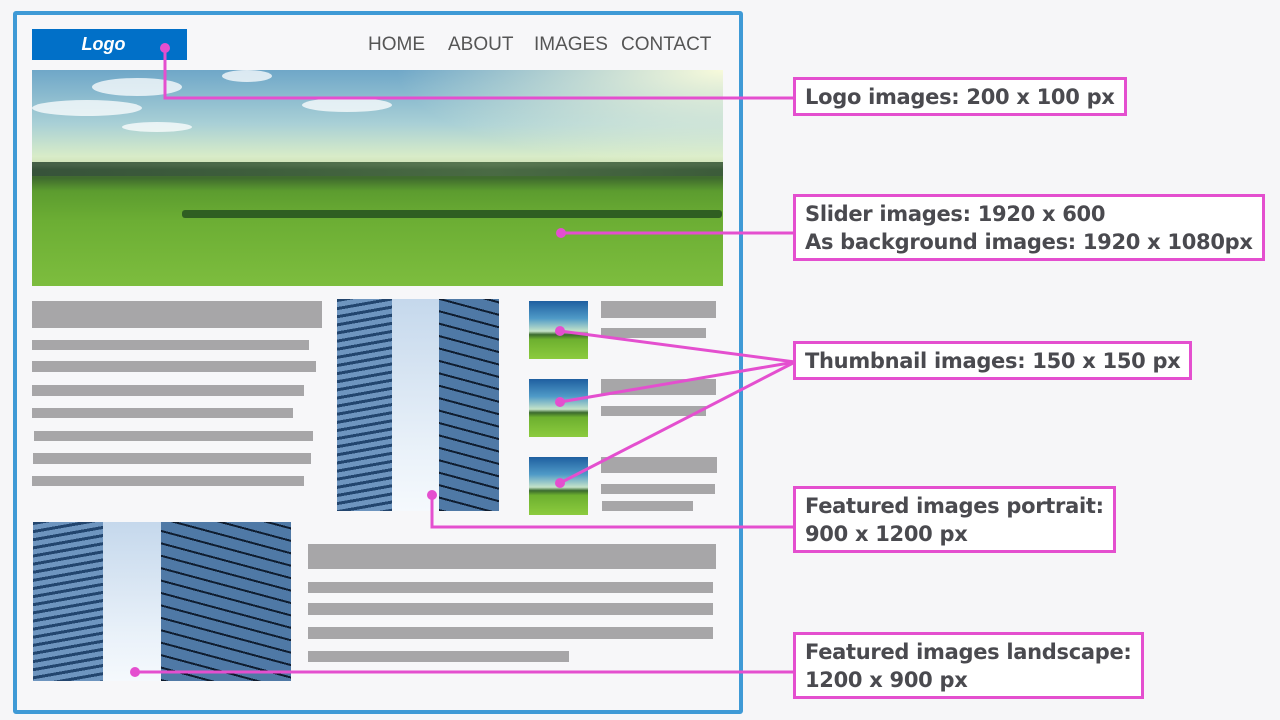 The width and height of the screenshot is (1280, 720). Describe the element at coordinates (481, 44) in the screenshot. I see `nav-item-about: ABOUT` at that location.